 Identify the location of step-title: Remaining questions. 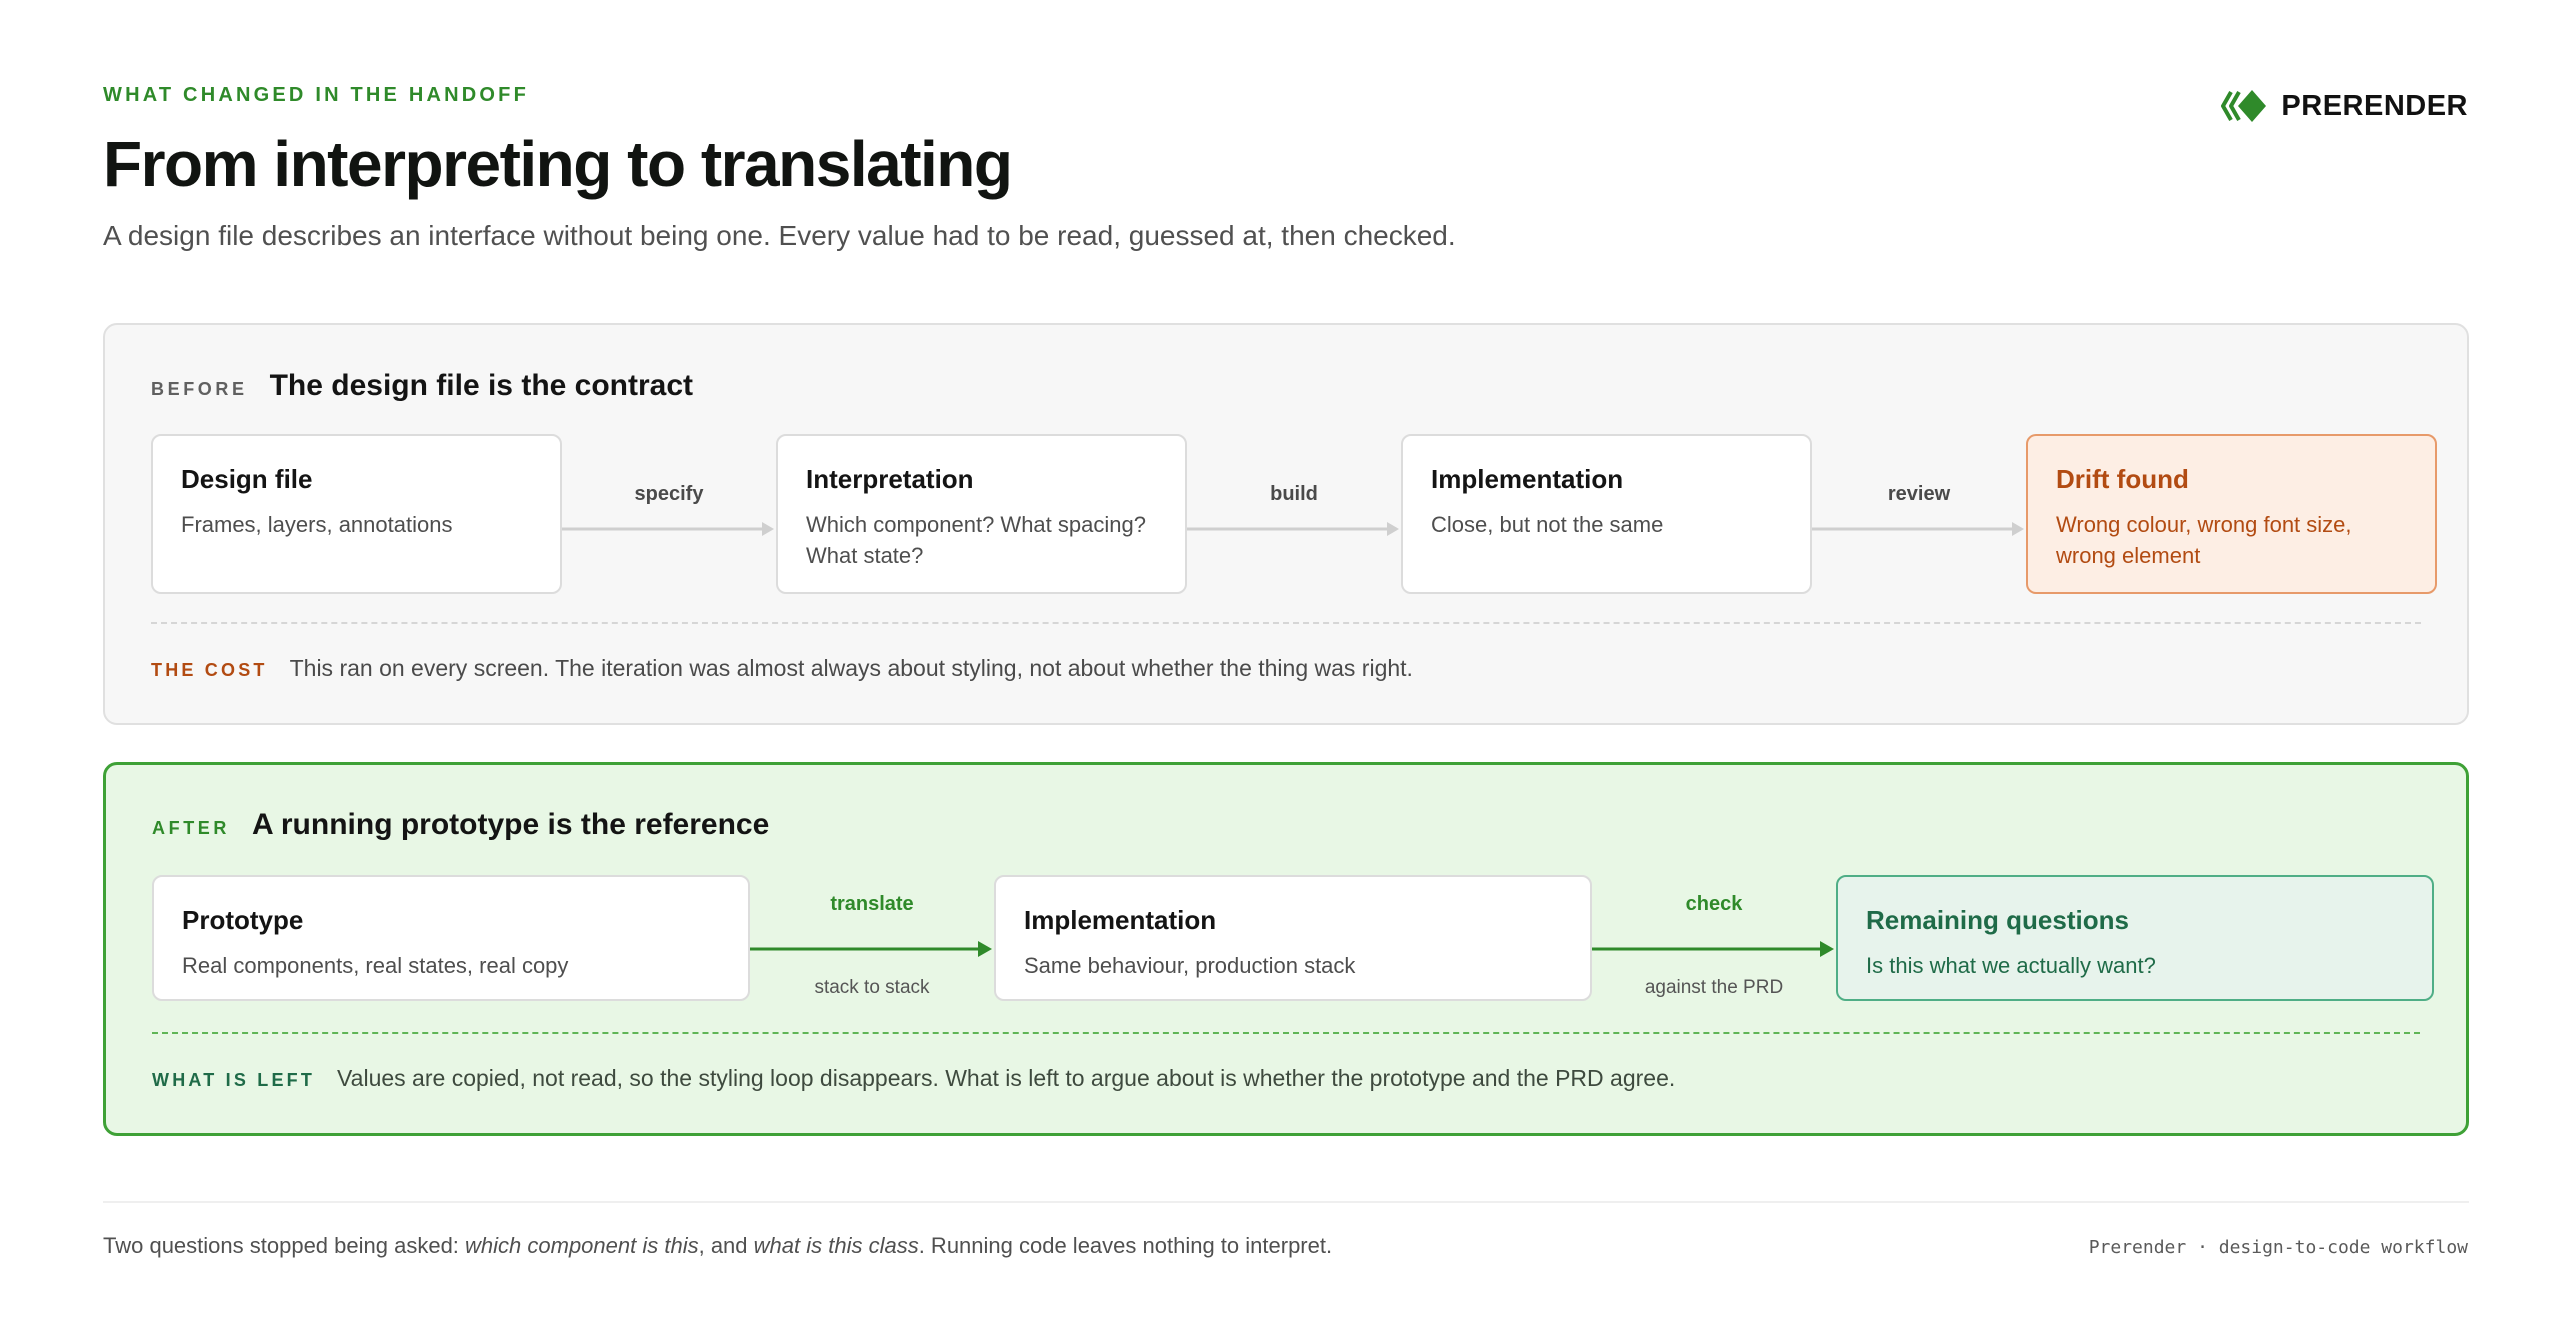
(1997, 920).